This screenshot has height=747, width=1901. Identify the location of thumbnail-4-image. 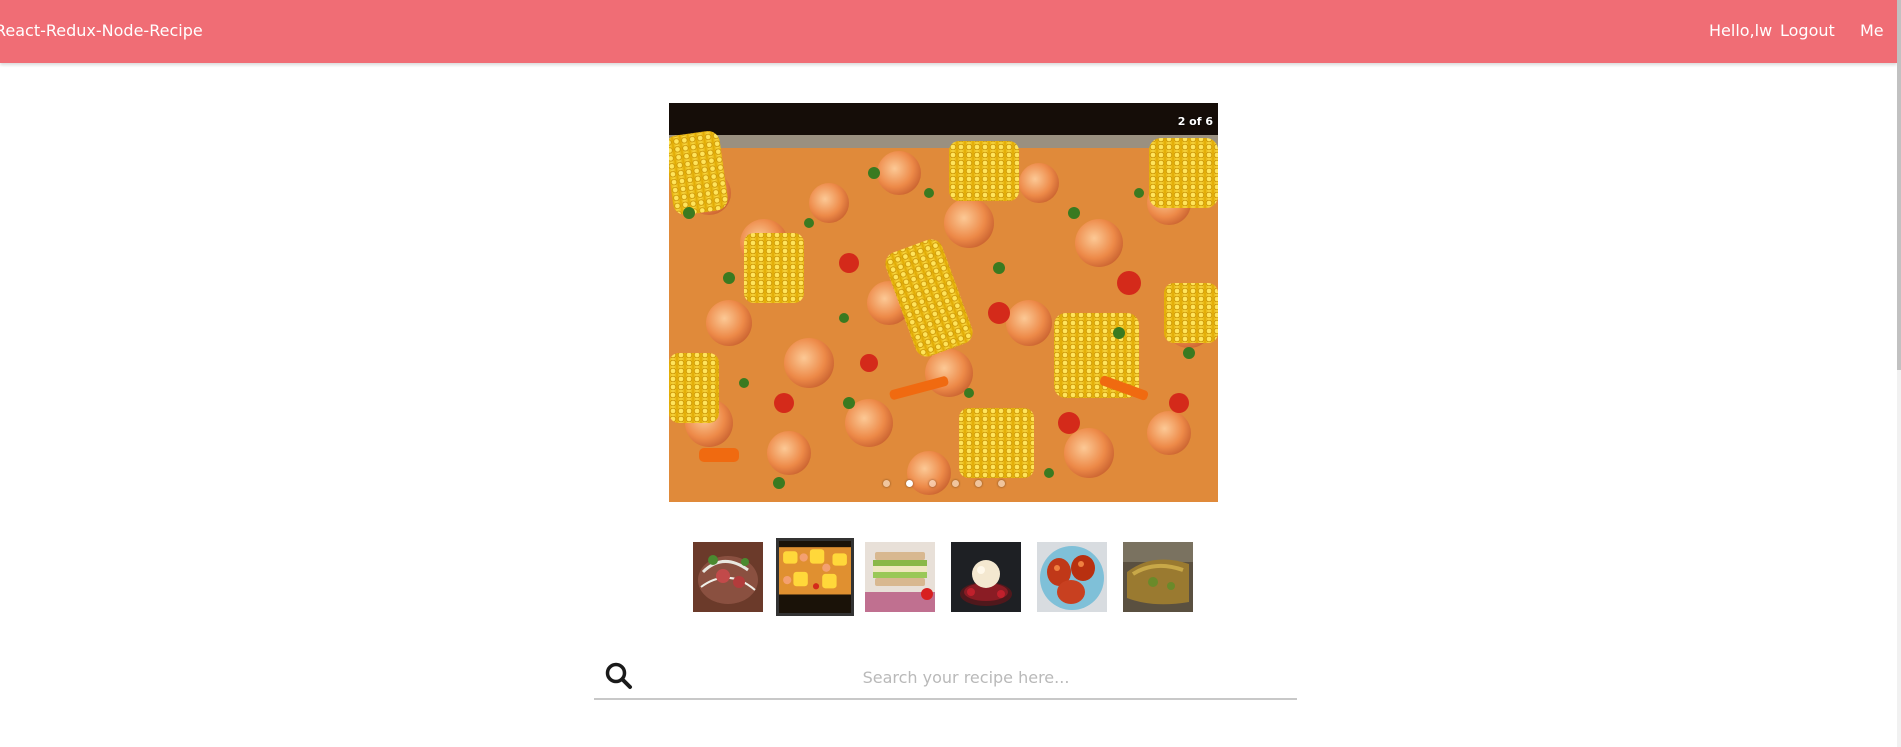
(986, 577).